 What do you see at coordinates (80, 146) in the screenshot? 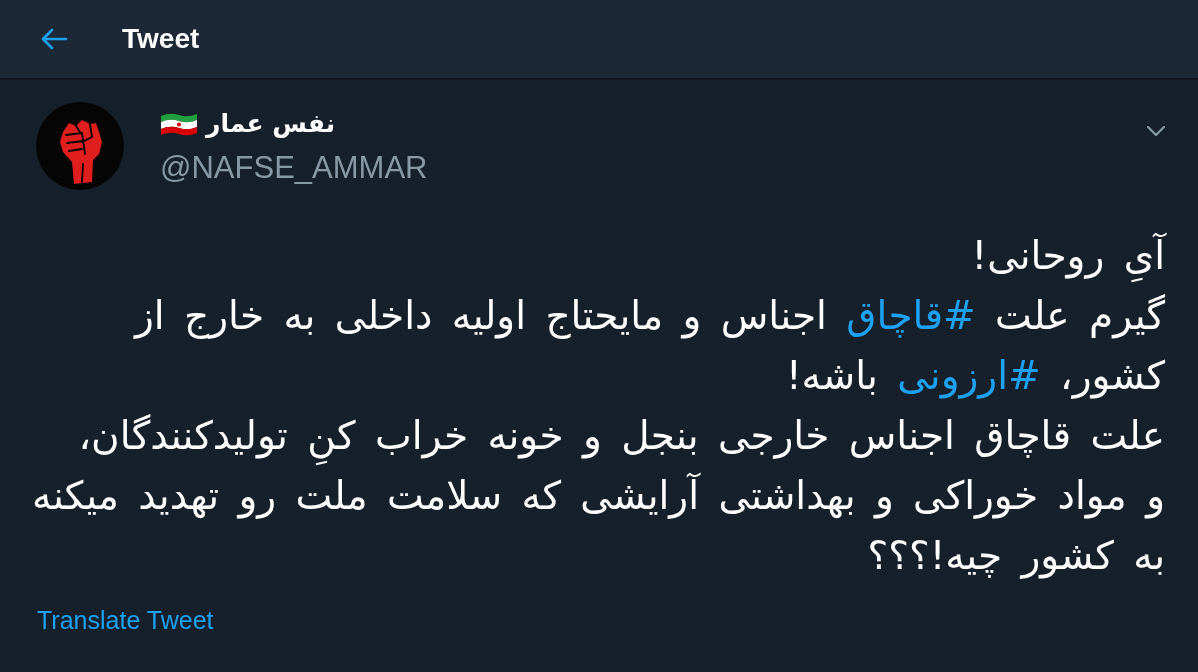
I see `fist-avatar-icon` at bounding box center [80, 146].